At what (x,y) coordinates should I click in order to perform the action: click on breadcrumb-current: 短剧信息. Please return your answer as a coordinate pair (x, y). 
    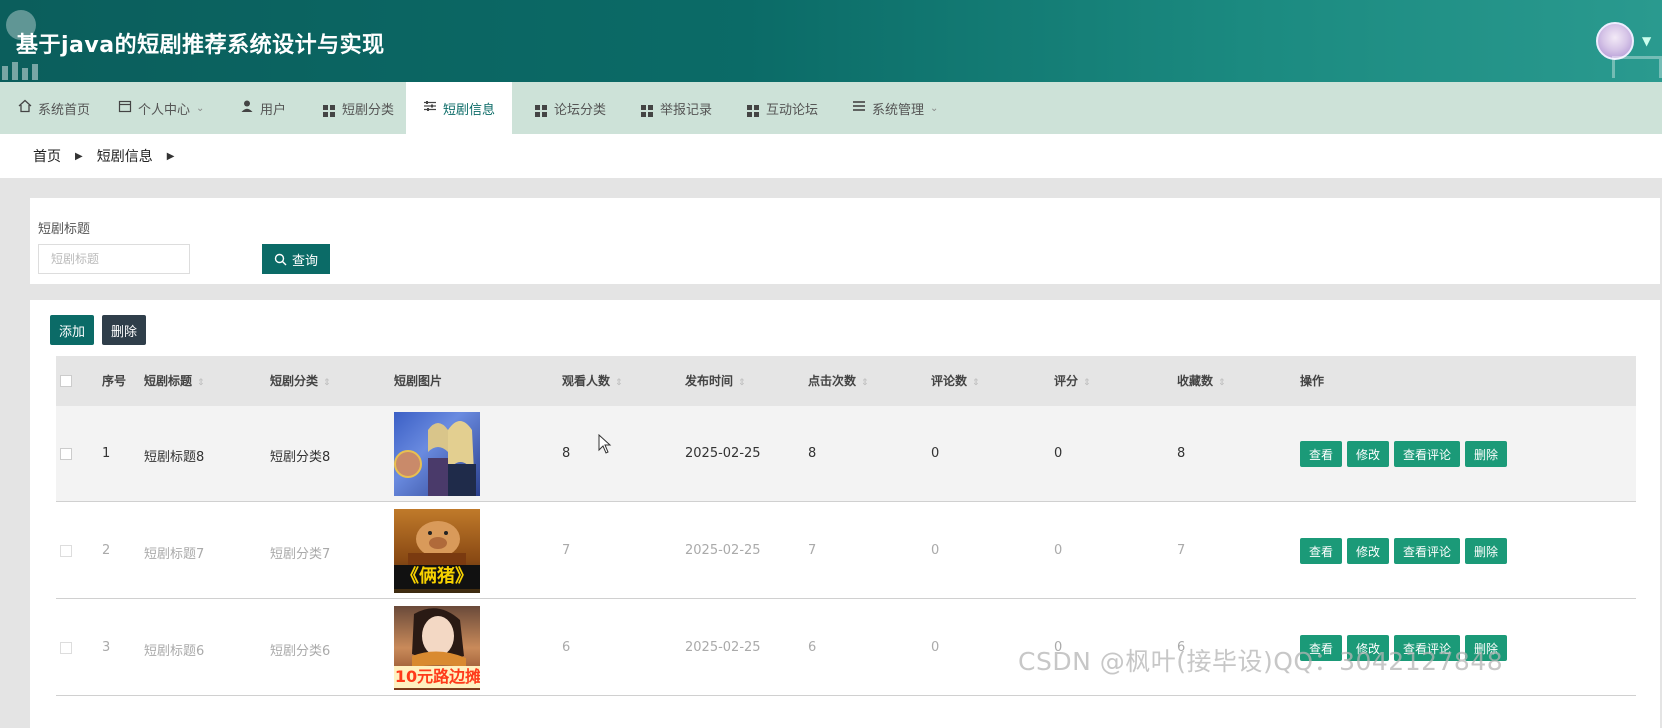
    Looking at the image, I should click on (125, 156).